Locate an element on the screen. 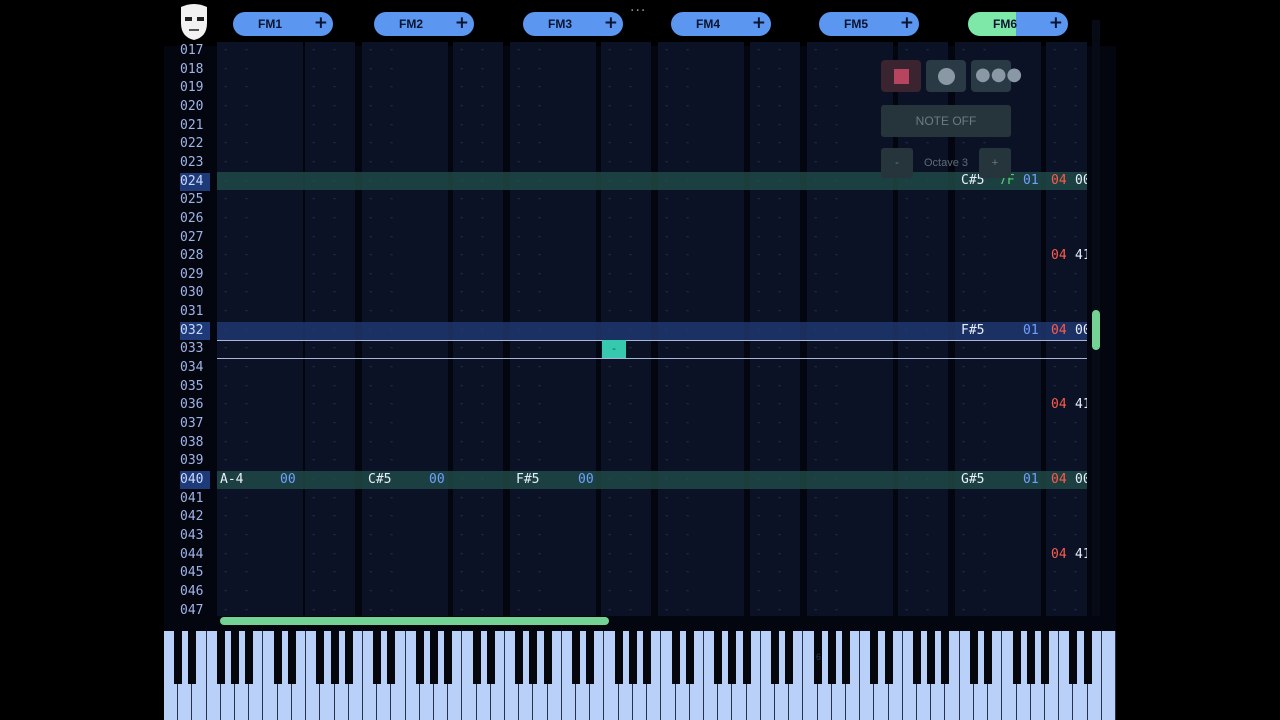 The width and height of the screenshot is (1280, 720). white-key is located at coordinates (1108, 675).